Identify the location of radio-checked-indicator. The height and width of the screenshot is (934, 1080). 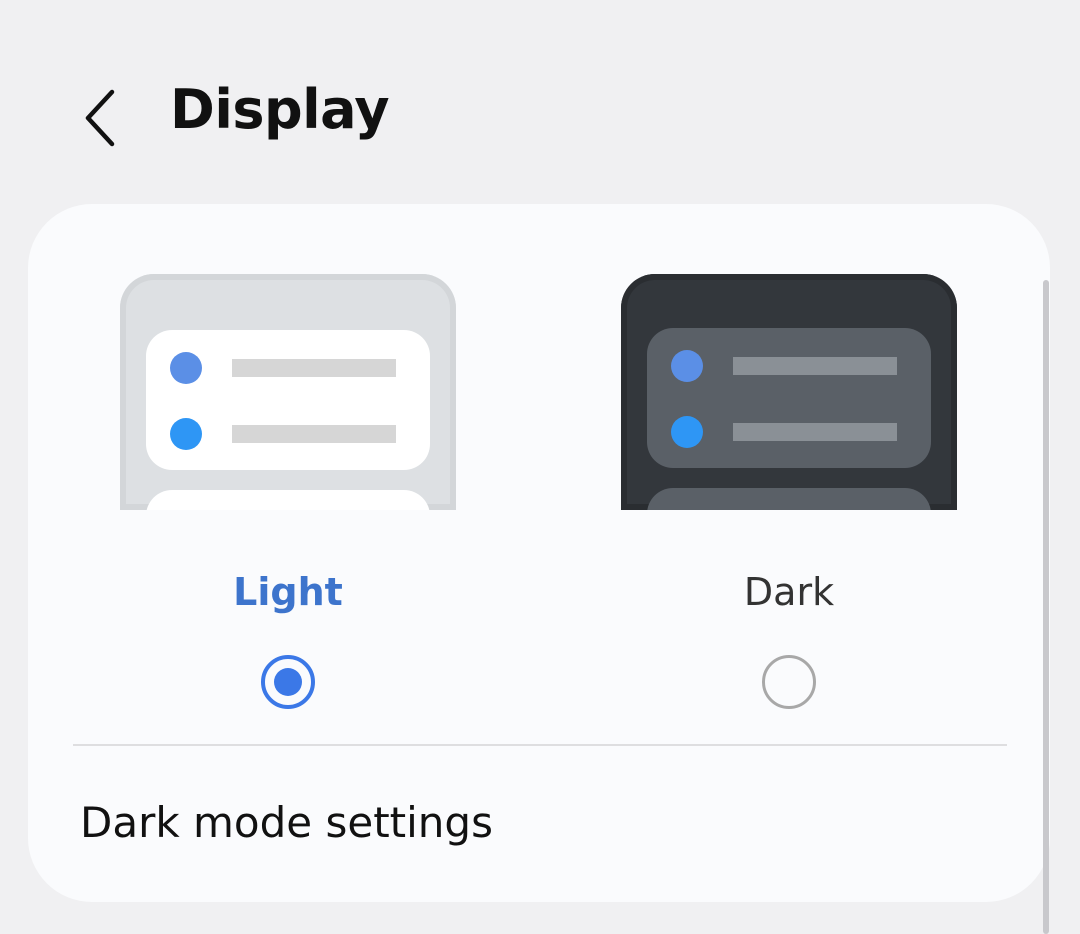
(288, 682).